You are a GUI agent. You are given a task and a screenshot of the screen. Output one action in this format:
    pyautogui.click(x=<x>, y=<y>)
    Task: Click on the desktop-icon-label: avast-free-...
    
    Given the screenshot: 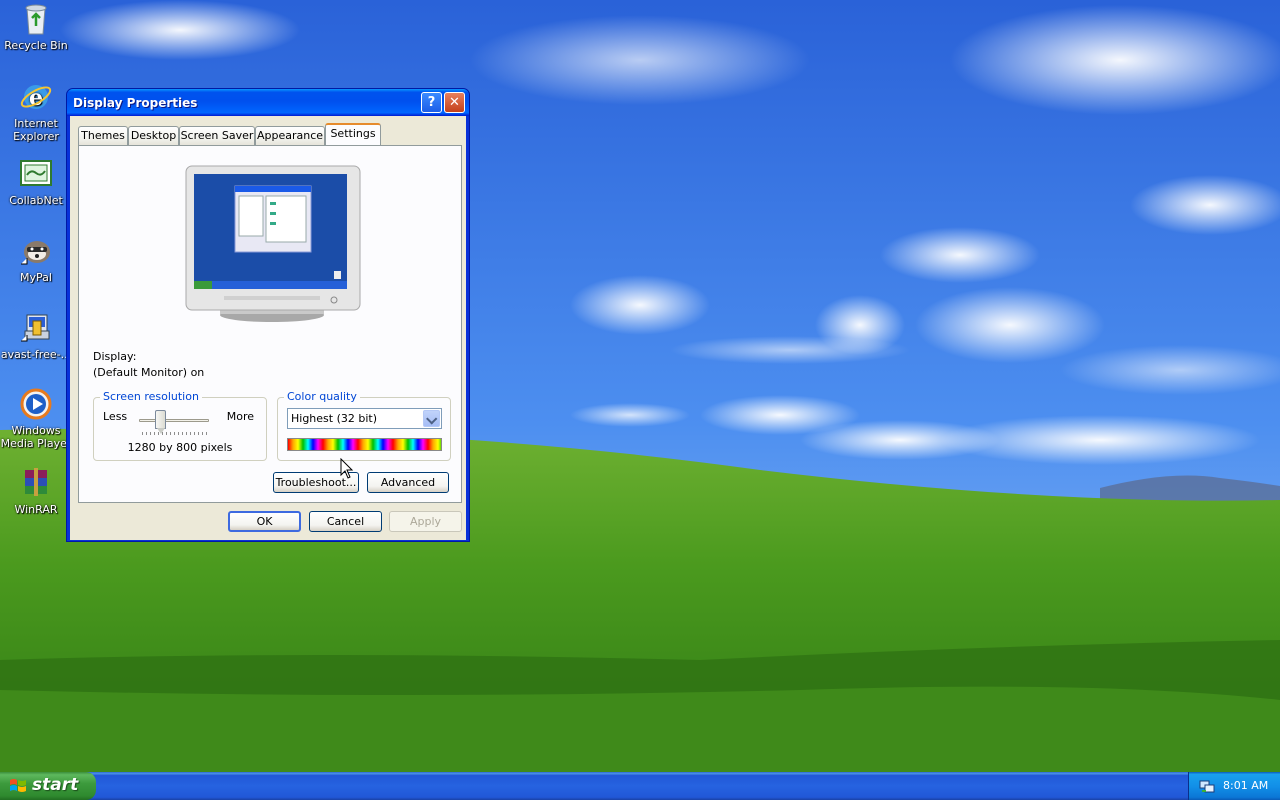 What is the action you would take?
    pyautogui.click(x=36, y=354)
    